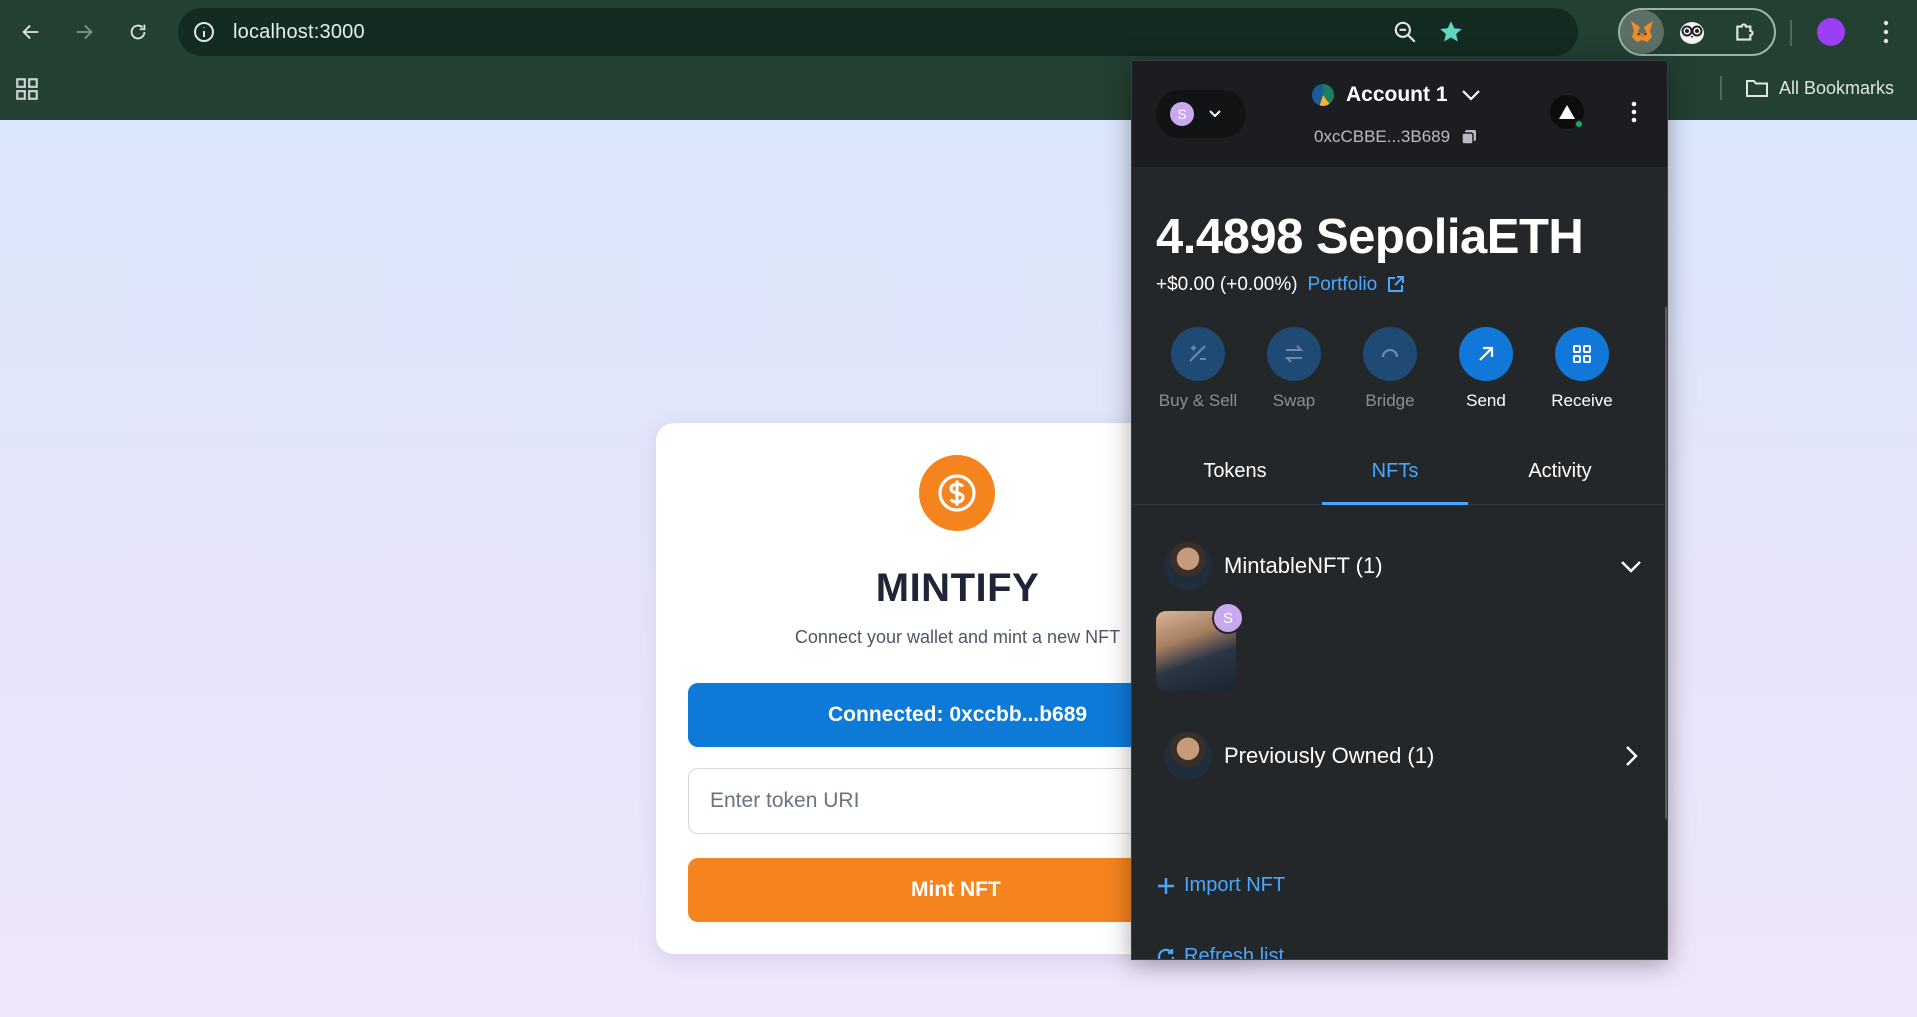 The image size is (1917, 1017). I want to click on buy-sell-icon, so click(1197, 353).